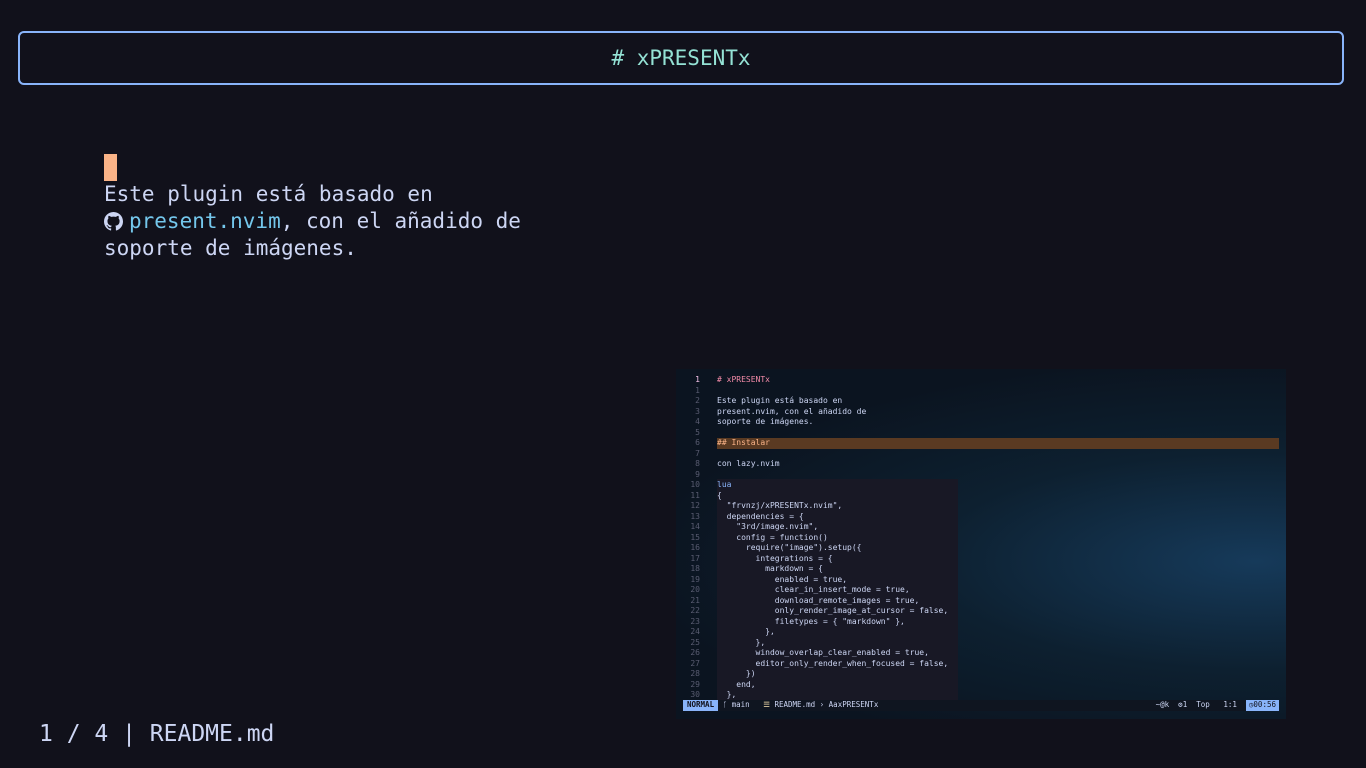  Describe the element at coordinates (811, 621) in the screenshot. I see `code-line: filetypes = { "markdown" },` at that location.